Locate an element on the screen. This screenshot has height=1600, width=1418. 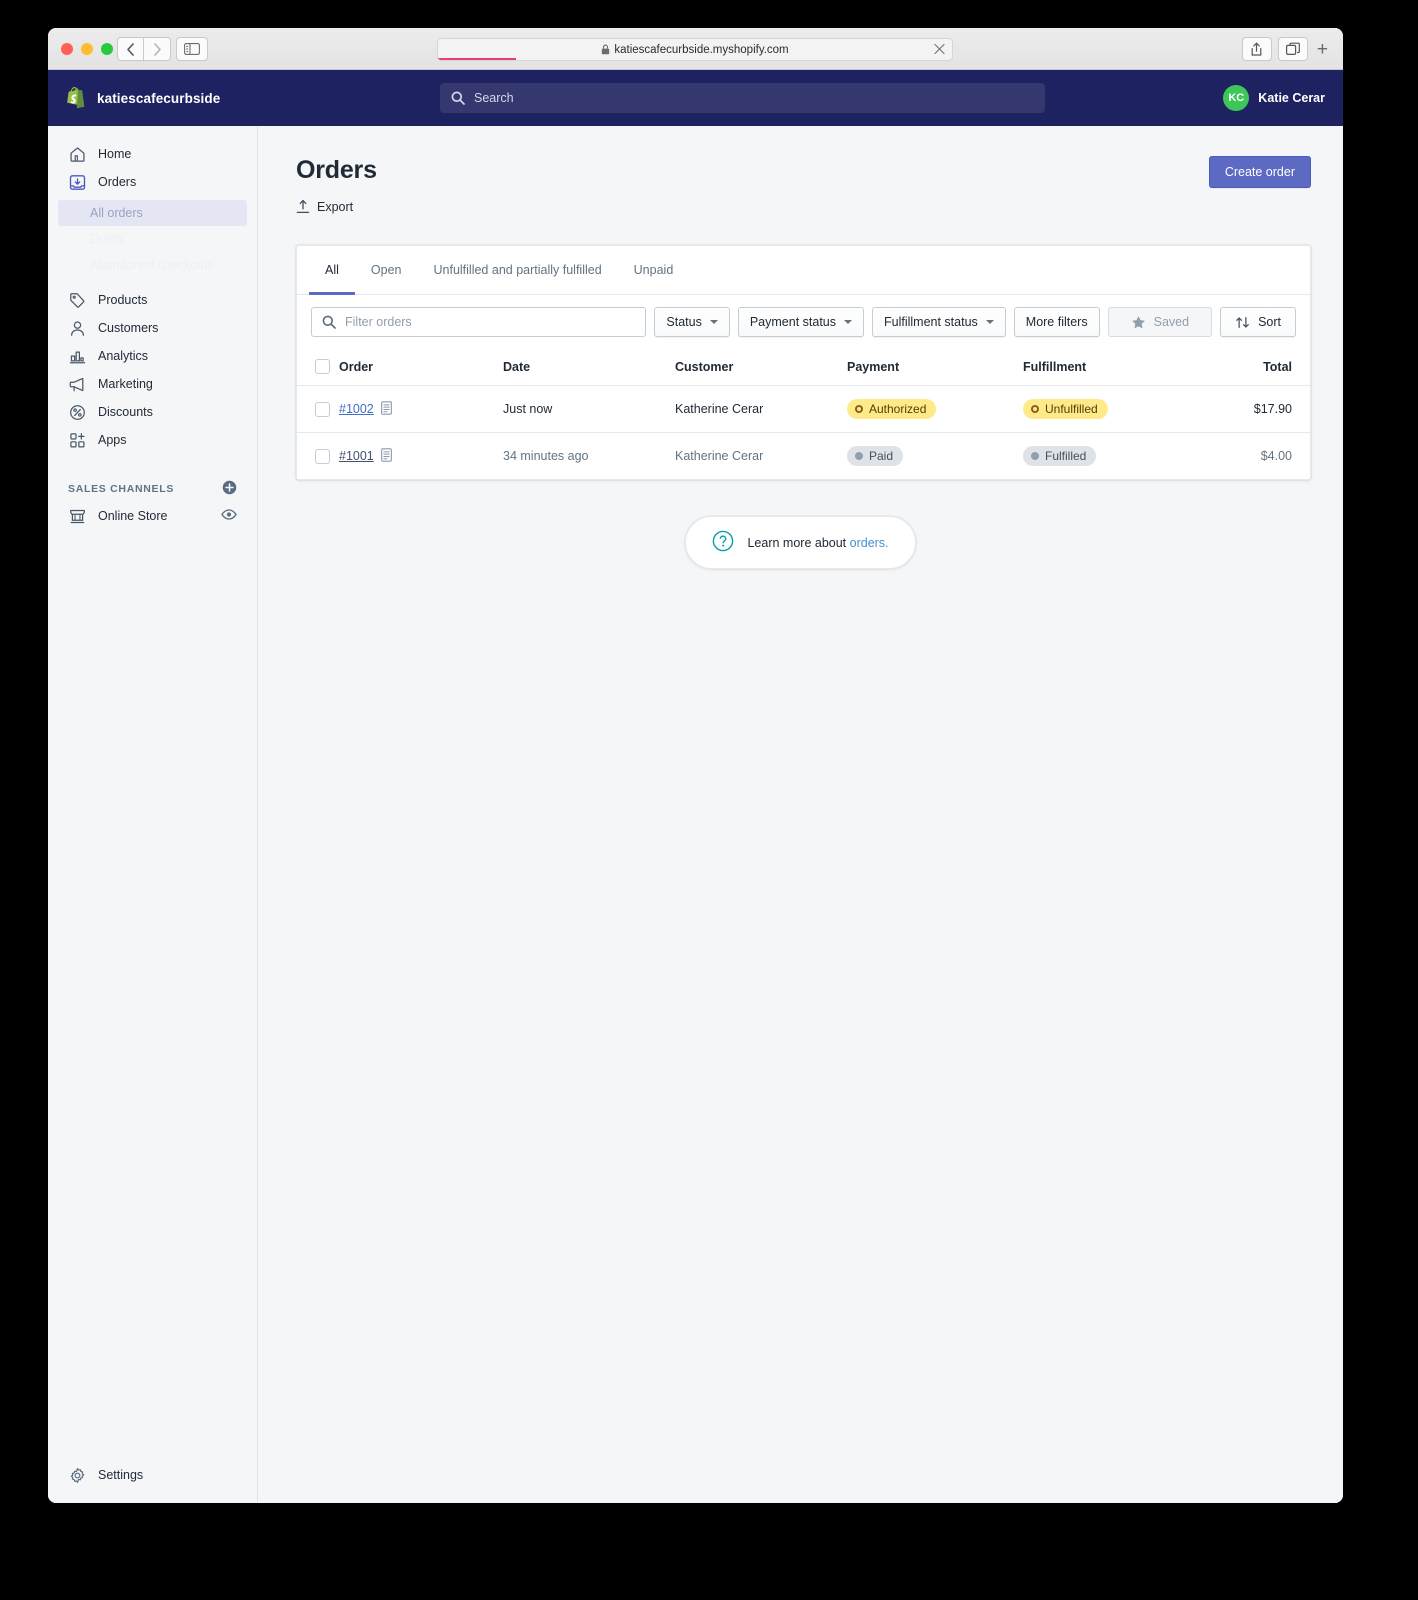
payment-cell: Paid is located at coordinates (935, 456).